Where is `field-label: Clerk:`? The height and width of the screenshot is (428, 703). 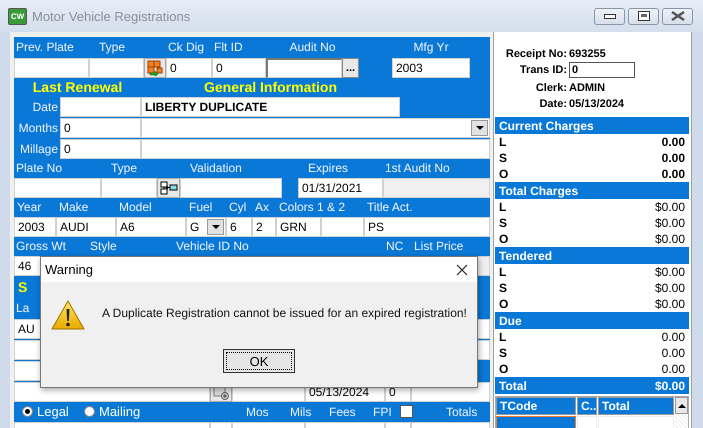 field-label: Clerk: is located at coordinates (551, 88).